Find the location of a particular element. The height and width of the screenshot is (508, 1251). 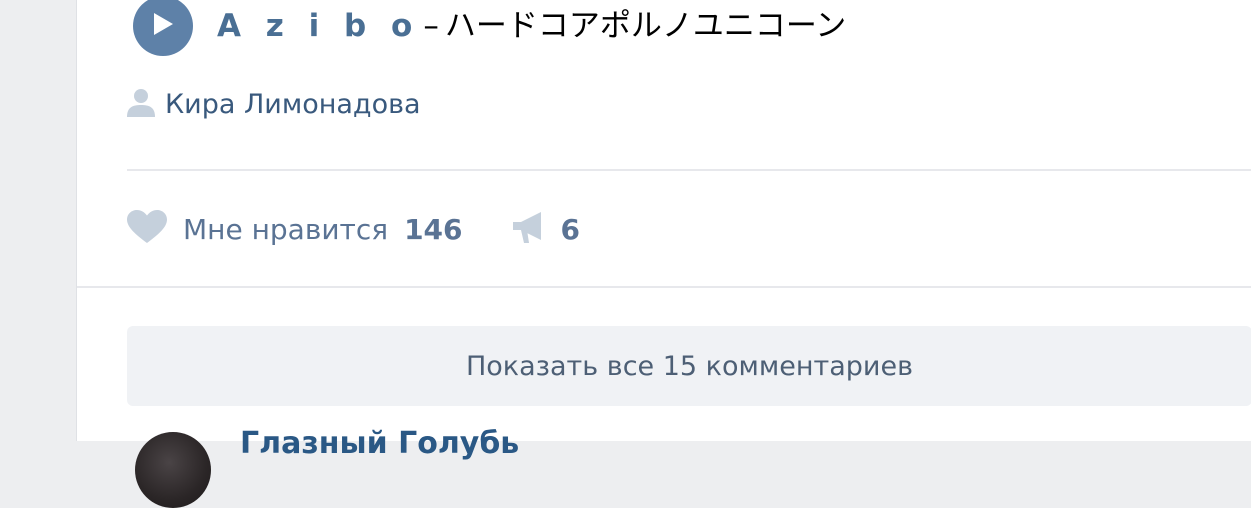

track-title: ハードコアポルノユニコーン is located at coordinates (645, 25).